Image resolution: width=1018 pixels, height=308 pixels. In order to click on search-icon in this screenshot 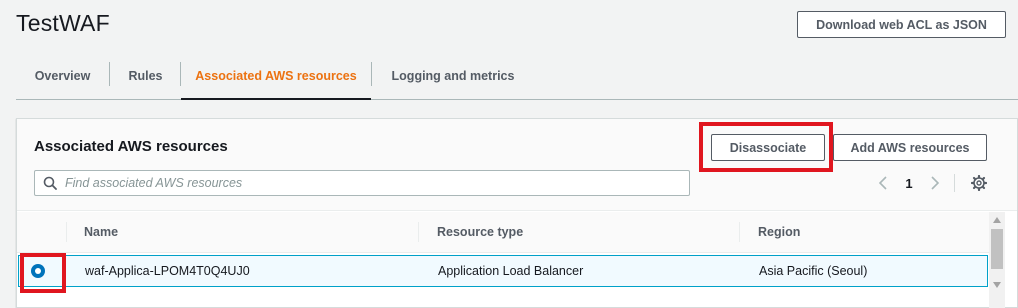, I will do `click(50, 183)`.